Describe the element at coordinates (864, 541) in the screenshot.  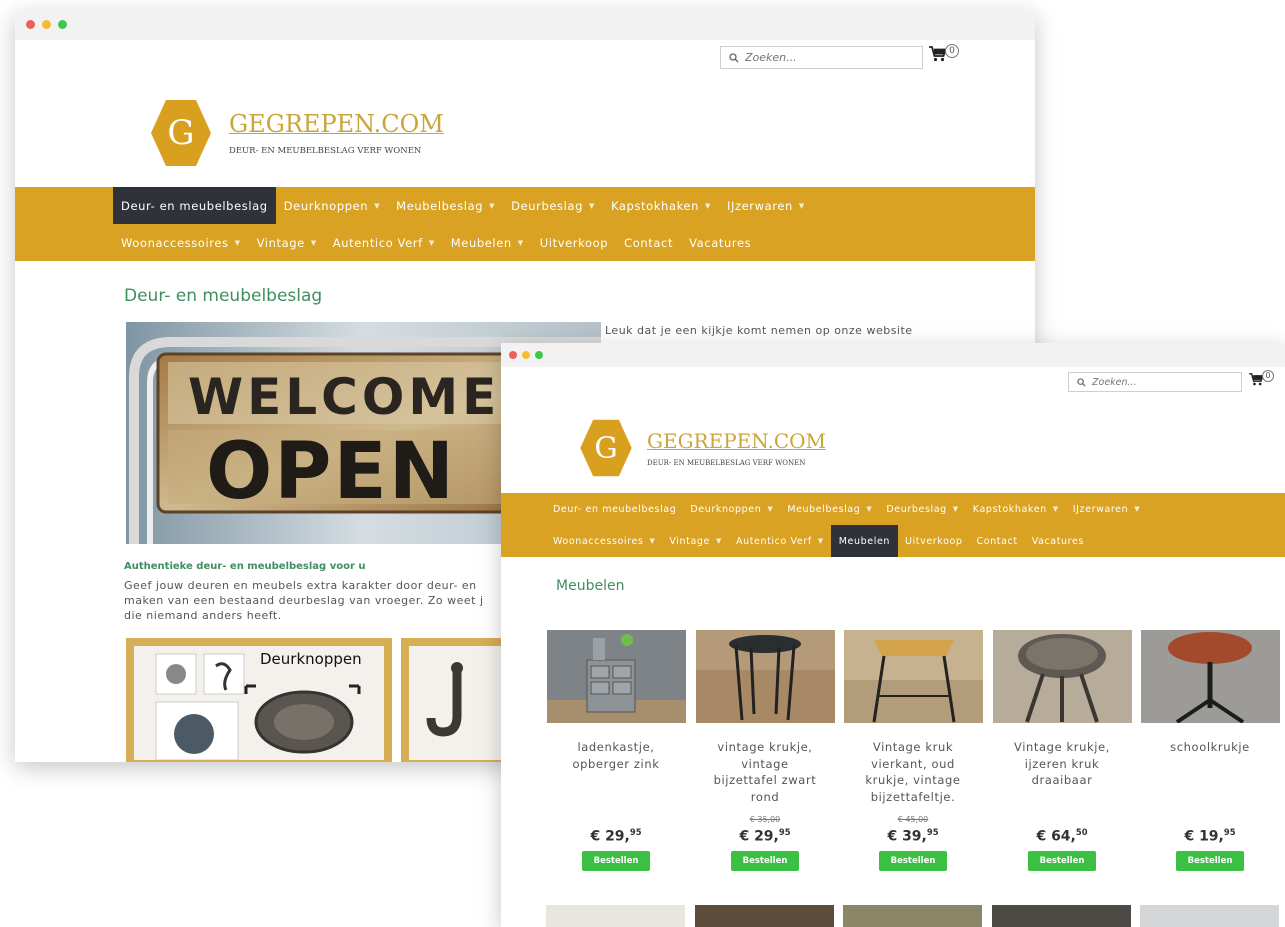
I see `nav-item-meubelen: Meubelen` at that location.